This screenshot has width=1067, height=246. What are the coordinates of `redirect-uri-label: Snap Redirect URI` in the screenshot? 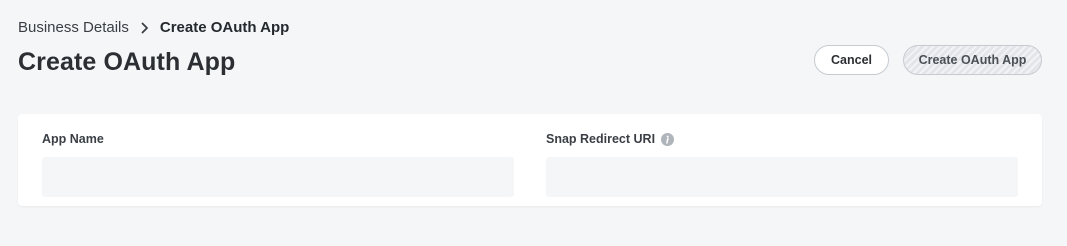 It's located at (782, 139).